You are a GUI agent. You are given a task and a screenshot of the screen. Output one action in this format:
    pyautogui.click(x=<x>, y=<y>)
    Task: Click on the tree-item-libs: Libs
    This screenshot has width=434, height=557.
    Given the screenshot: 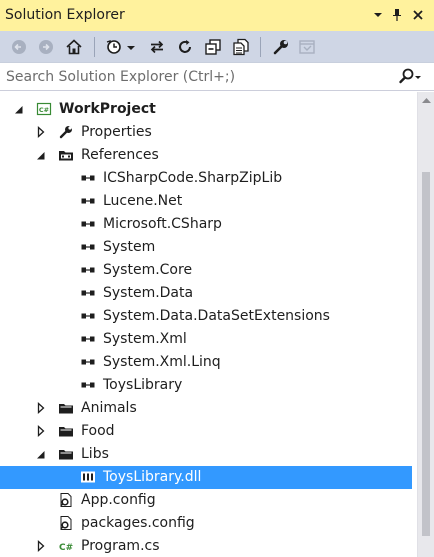 What is the action you would take?
    pyautogui.click(x=208, y=454)
    